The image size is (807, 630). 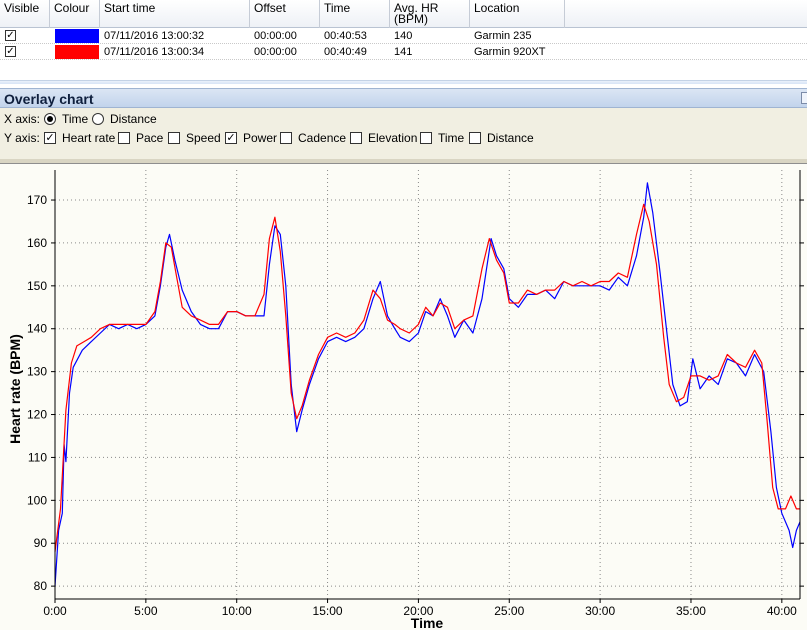 I want to click on y-tick-label: 90, so click(x=41, y=543).